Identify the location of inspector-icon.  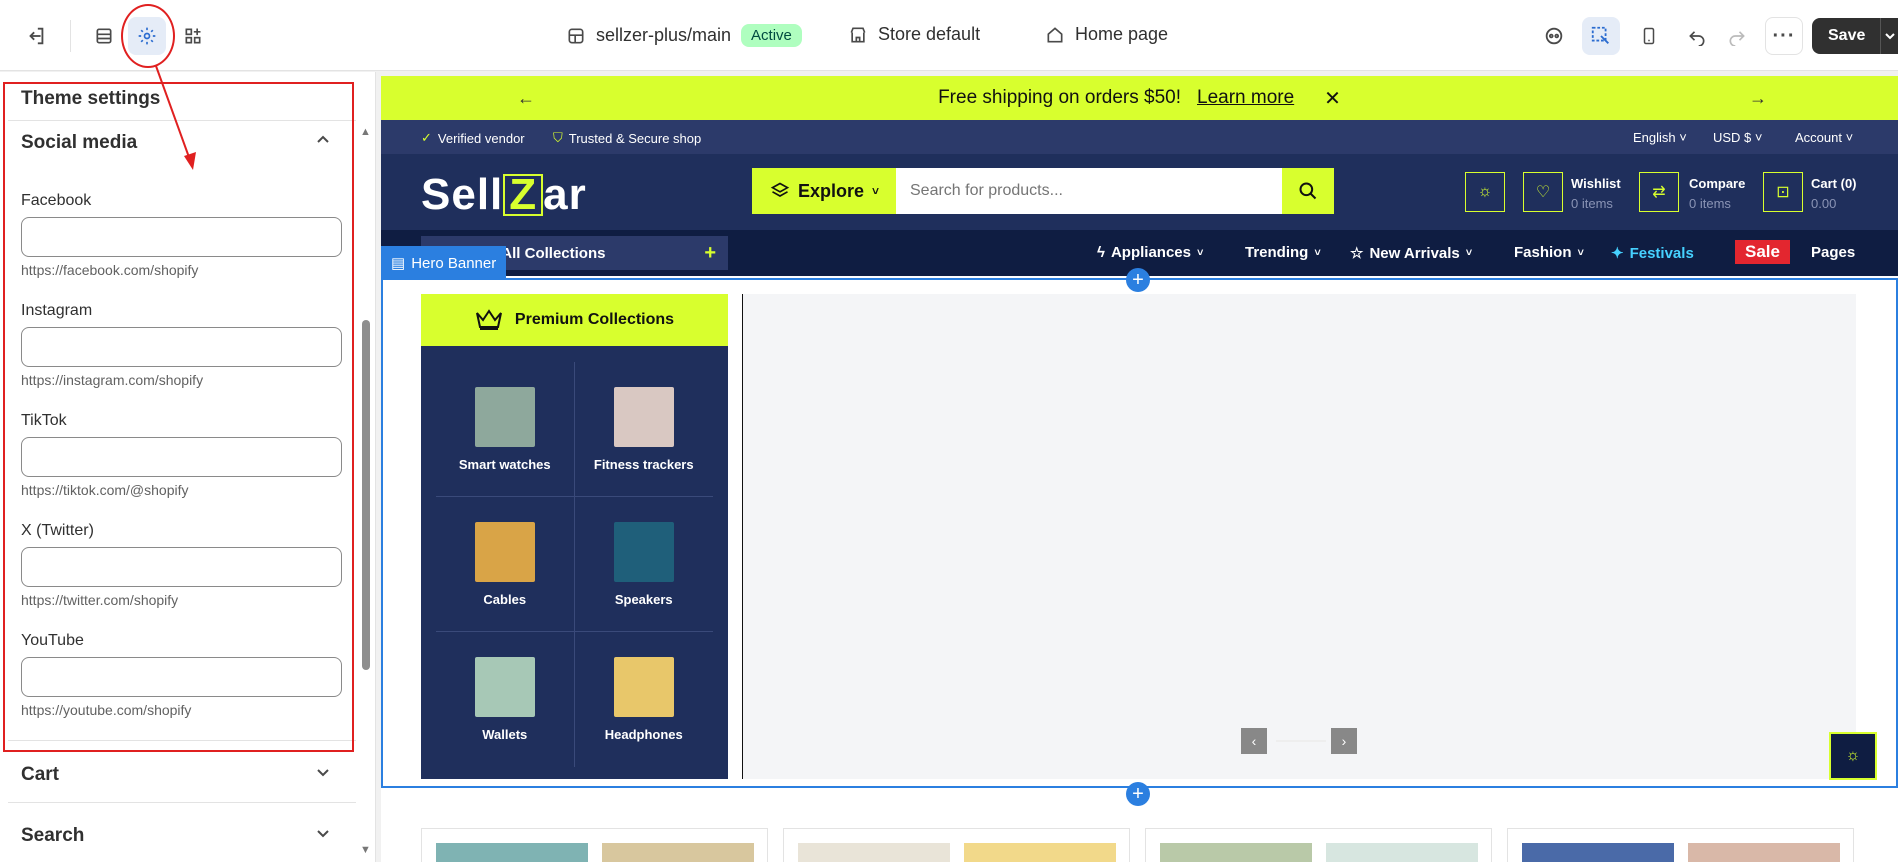
(1554, 36).